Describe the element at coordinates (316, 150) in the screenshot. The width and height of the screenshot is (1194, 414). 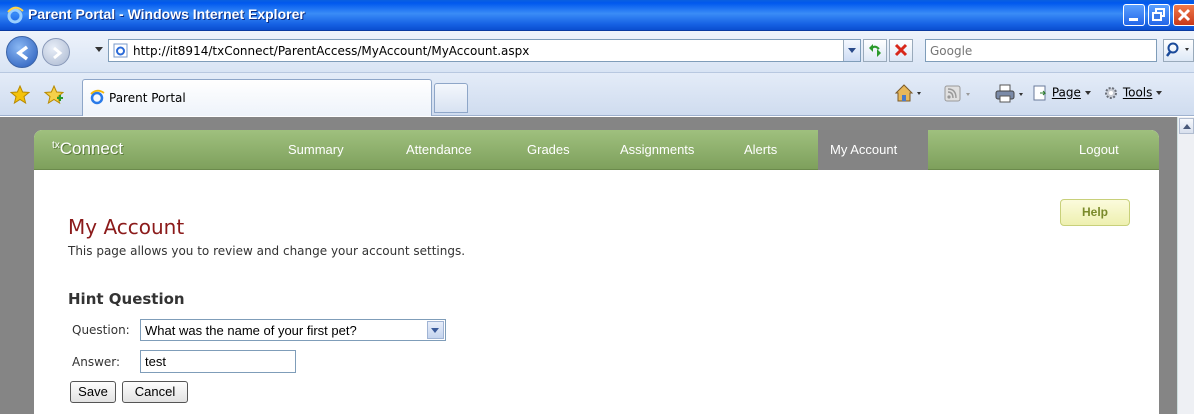
I see `nav-summary: Summary` at that location.